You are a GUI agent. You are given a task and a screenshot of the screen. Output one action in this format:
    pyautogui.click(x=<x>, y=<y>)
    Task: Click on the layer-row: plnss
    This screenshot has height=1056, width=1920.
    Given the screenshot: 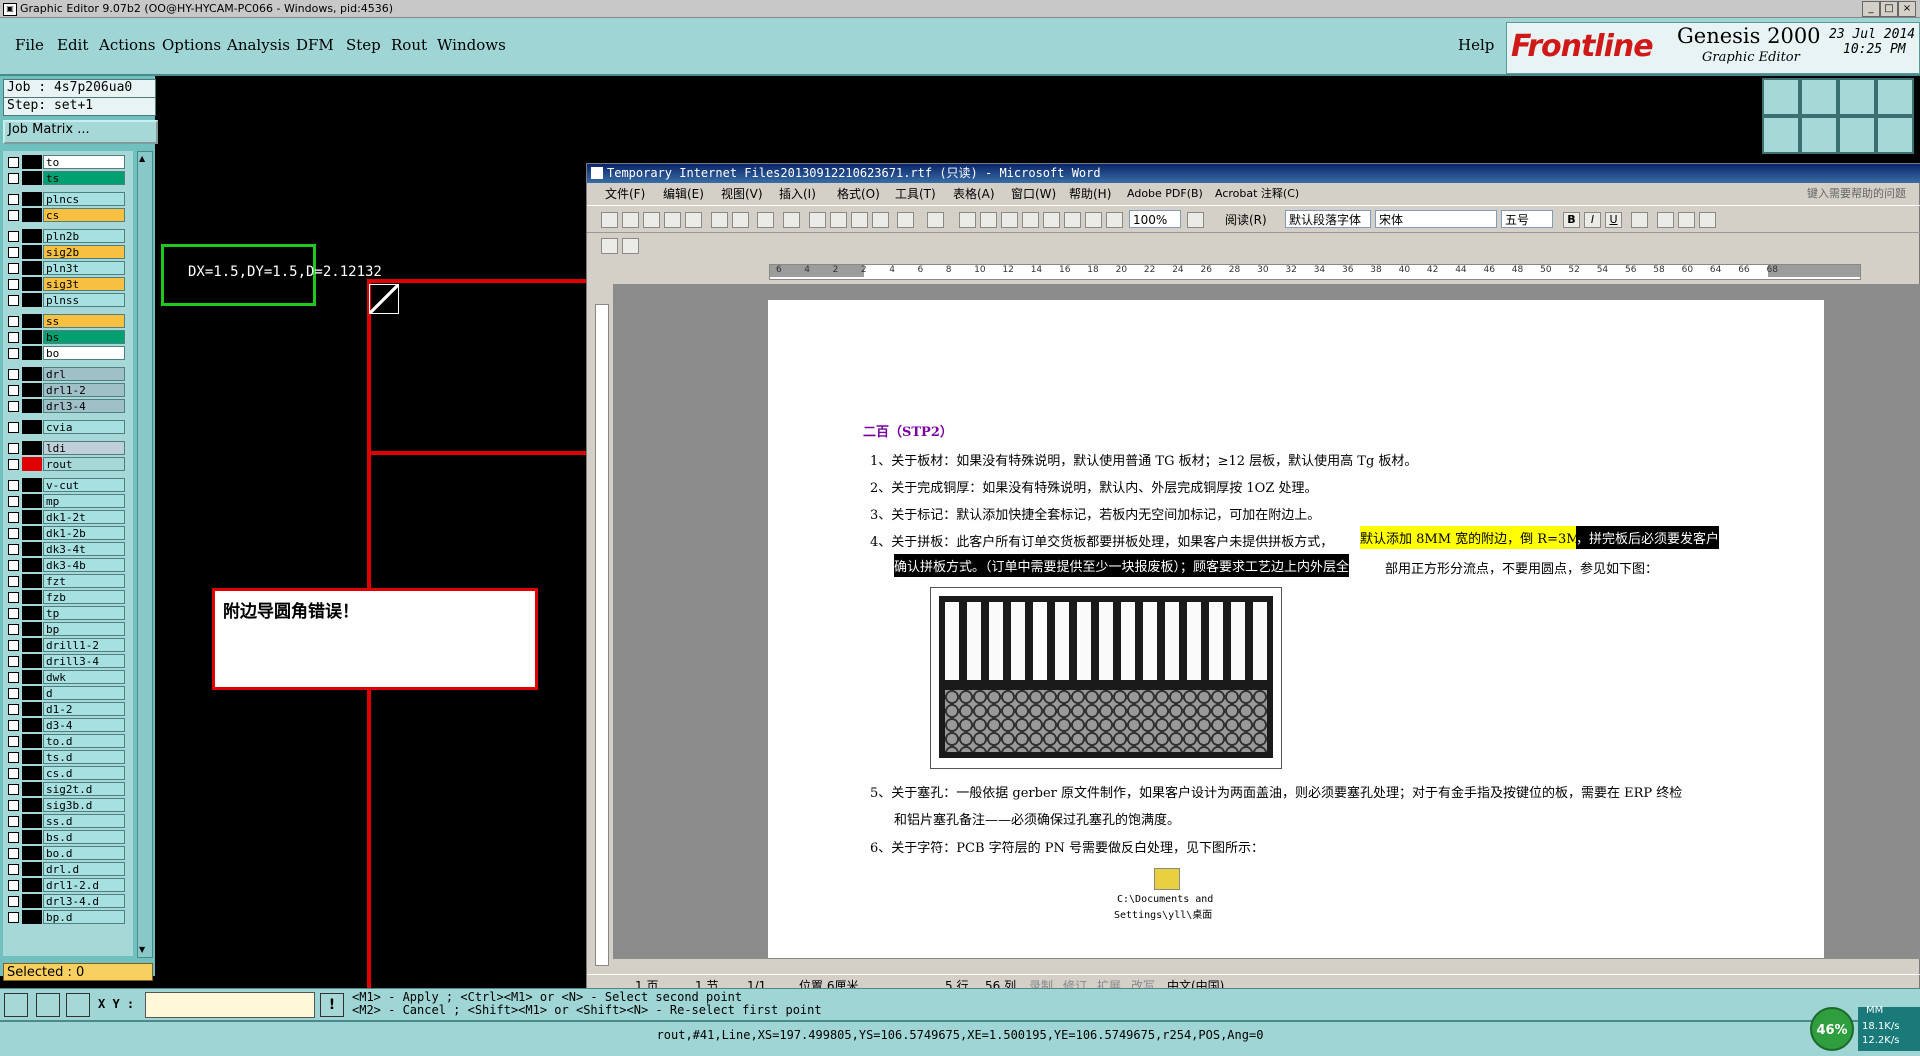 What is the action you would take?
    pyautogui.click(x=66, y=300)
    